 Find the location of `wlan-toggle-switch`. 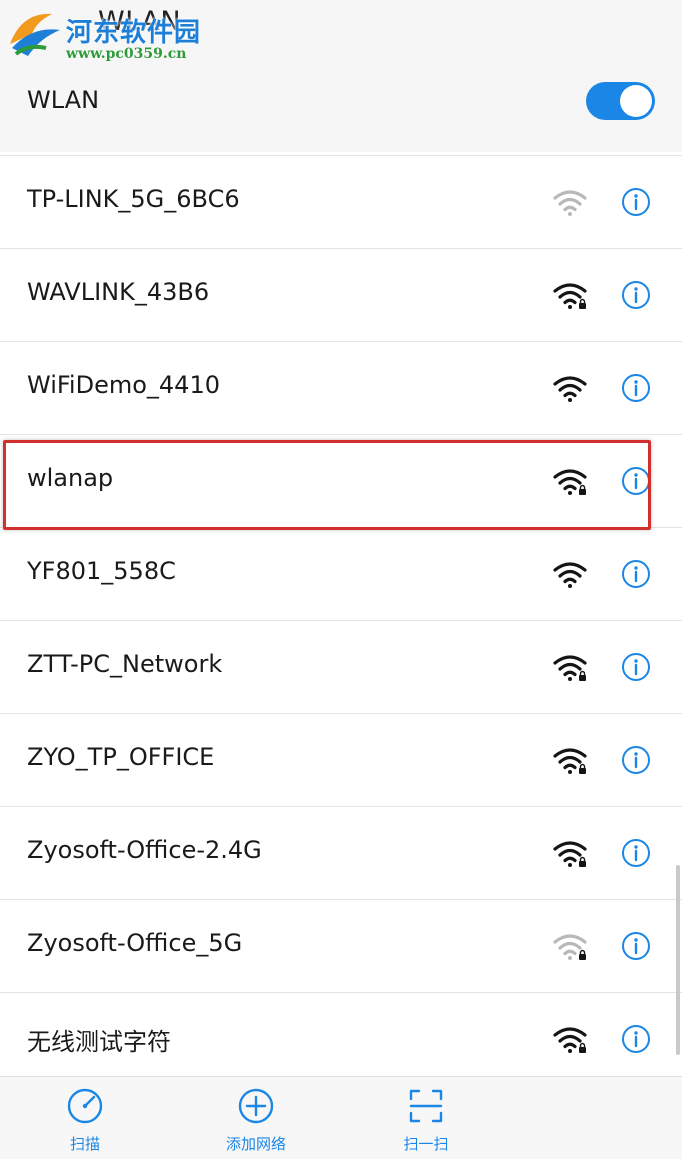

wlan-toggle-switch is located at coordinates (620, 101).